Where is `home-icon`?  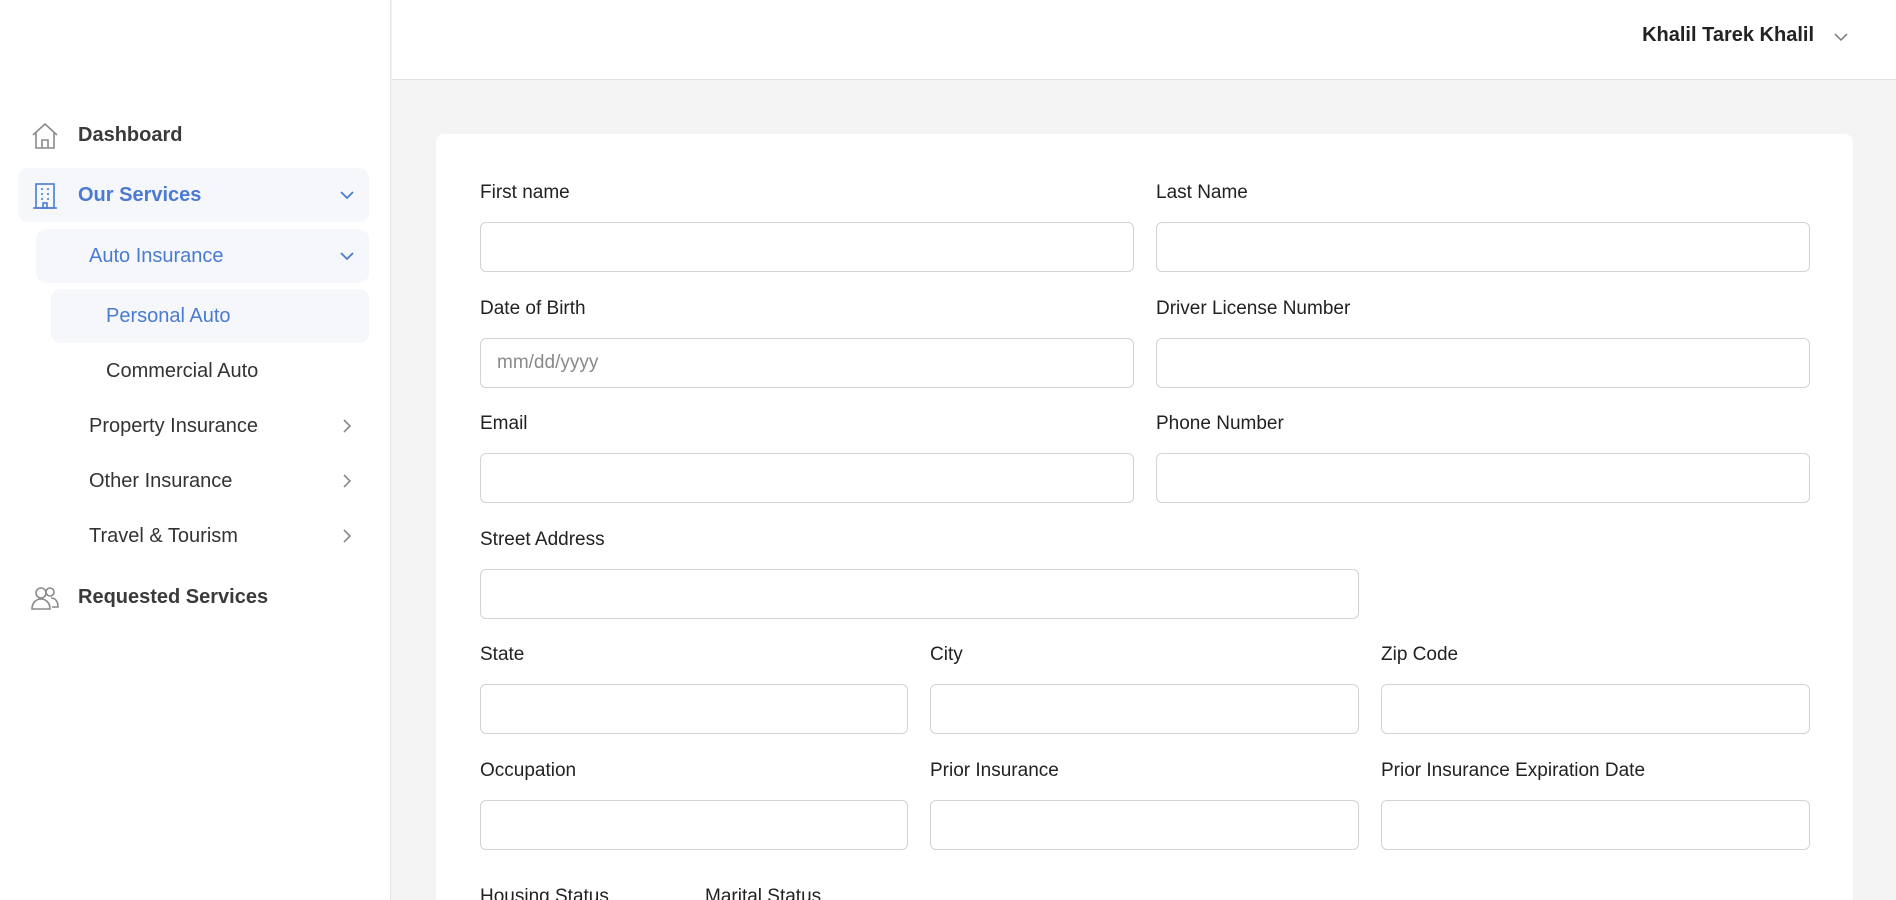 home-icon is located at coordinates (45, 135).